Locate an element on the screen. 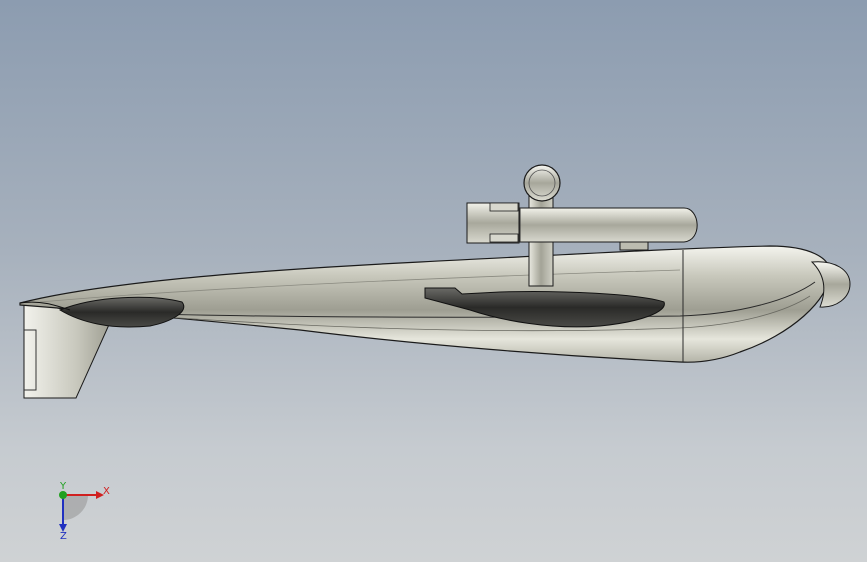  upper-tube is located at coordinates (582, 226).